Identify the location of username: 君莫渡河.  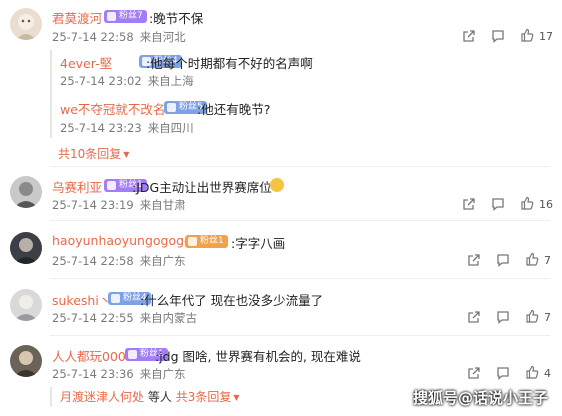
(77, 17).